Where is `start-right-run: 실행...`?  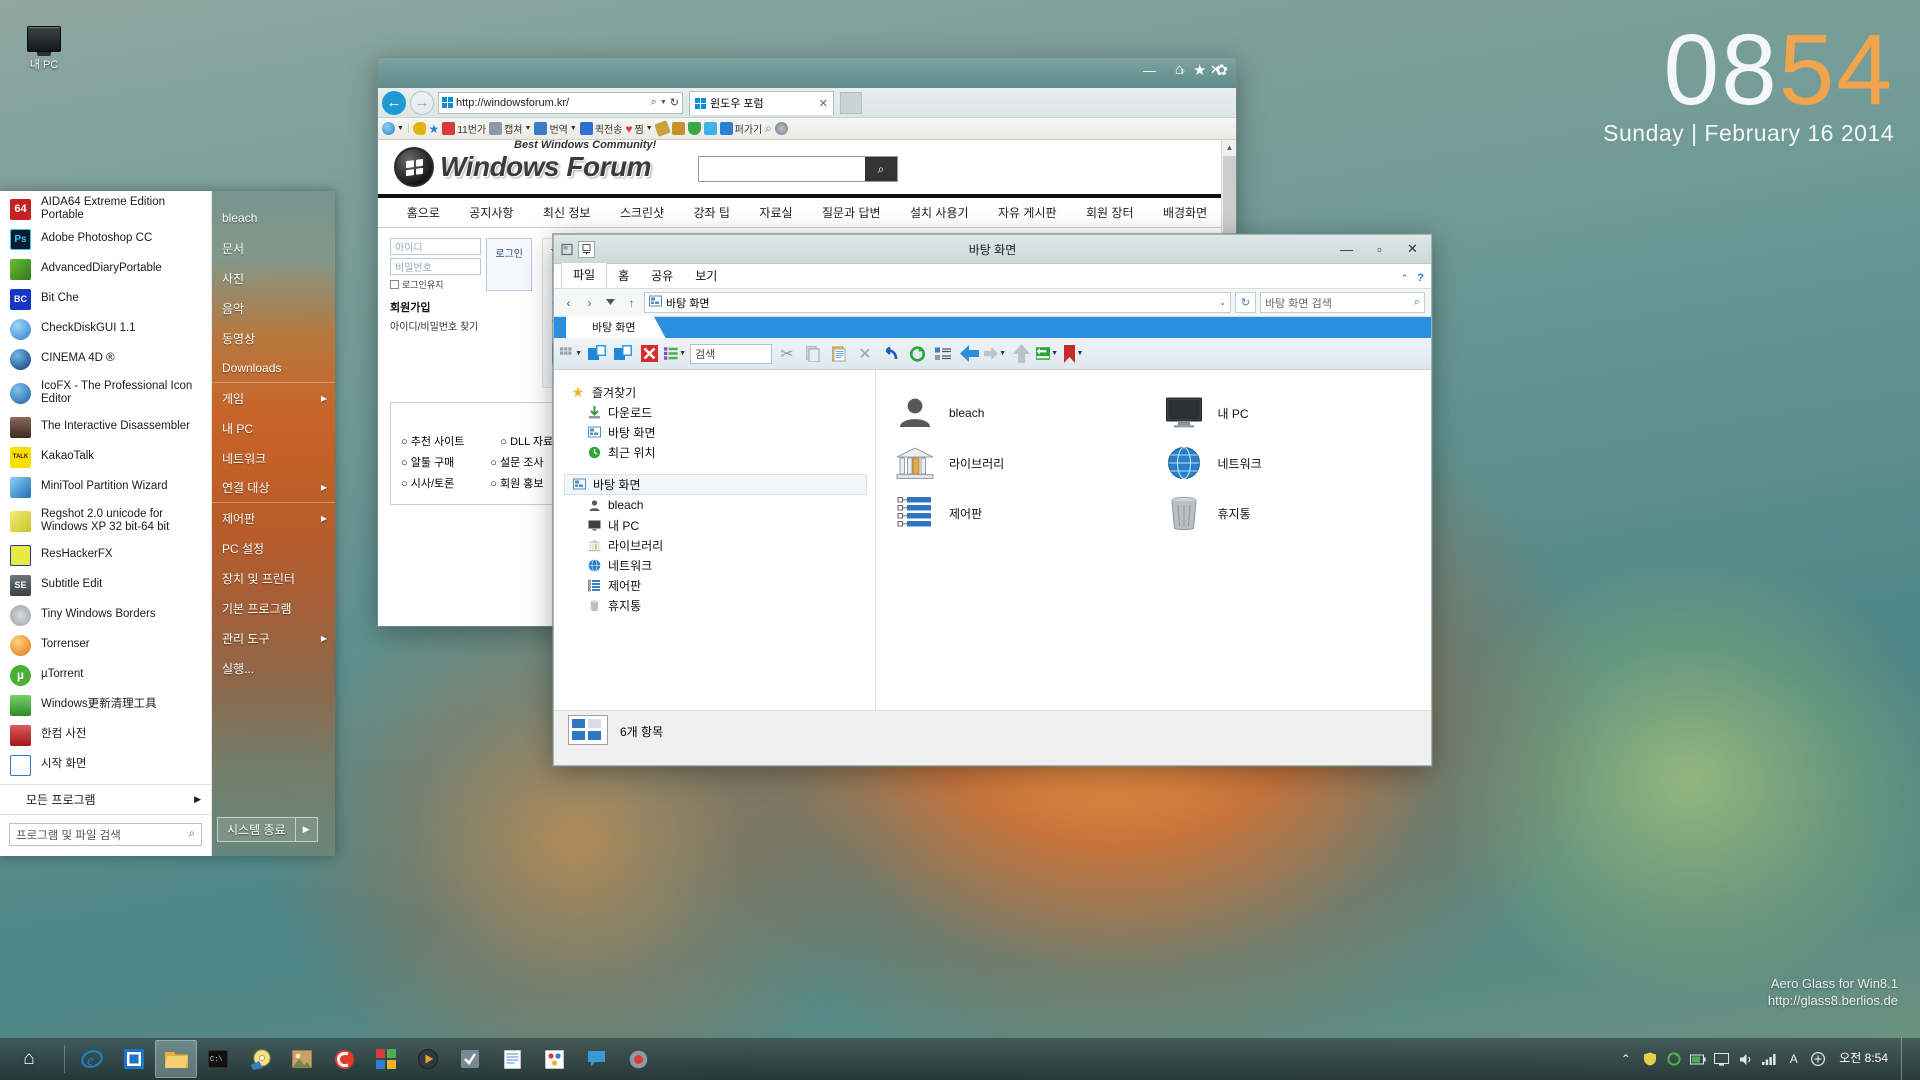
start-right-run: 실행... is located at coordinates (273, 668).